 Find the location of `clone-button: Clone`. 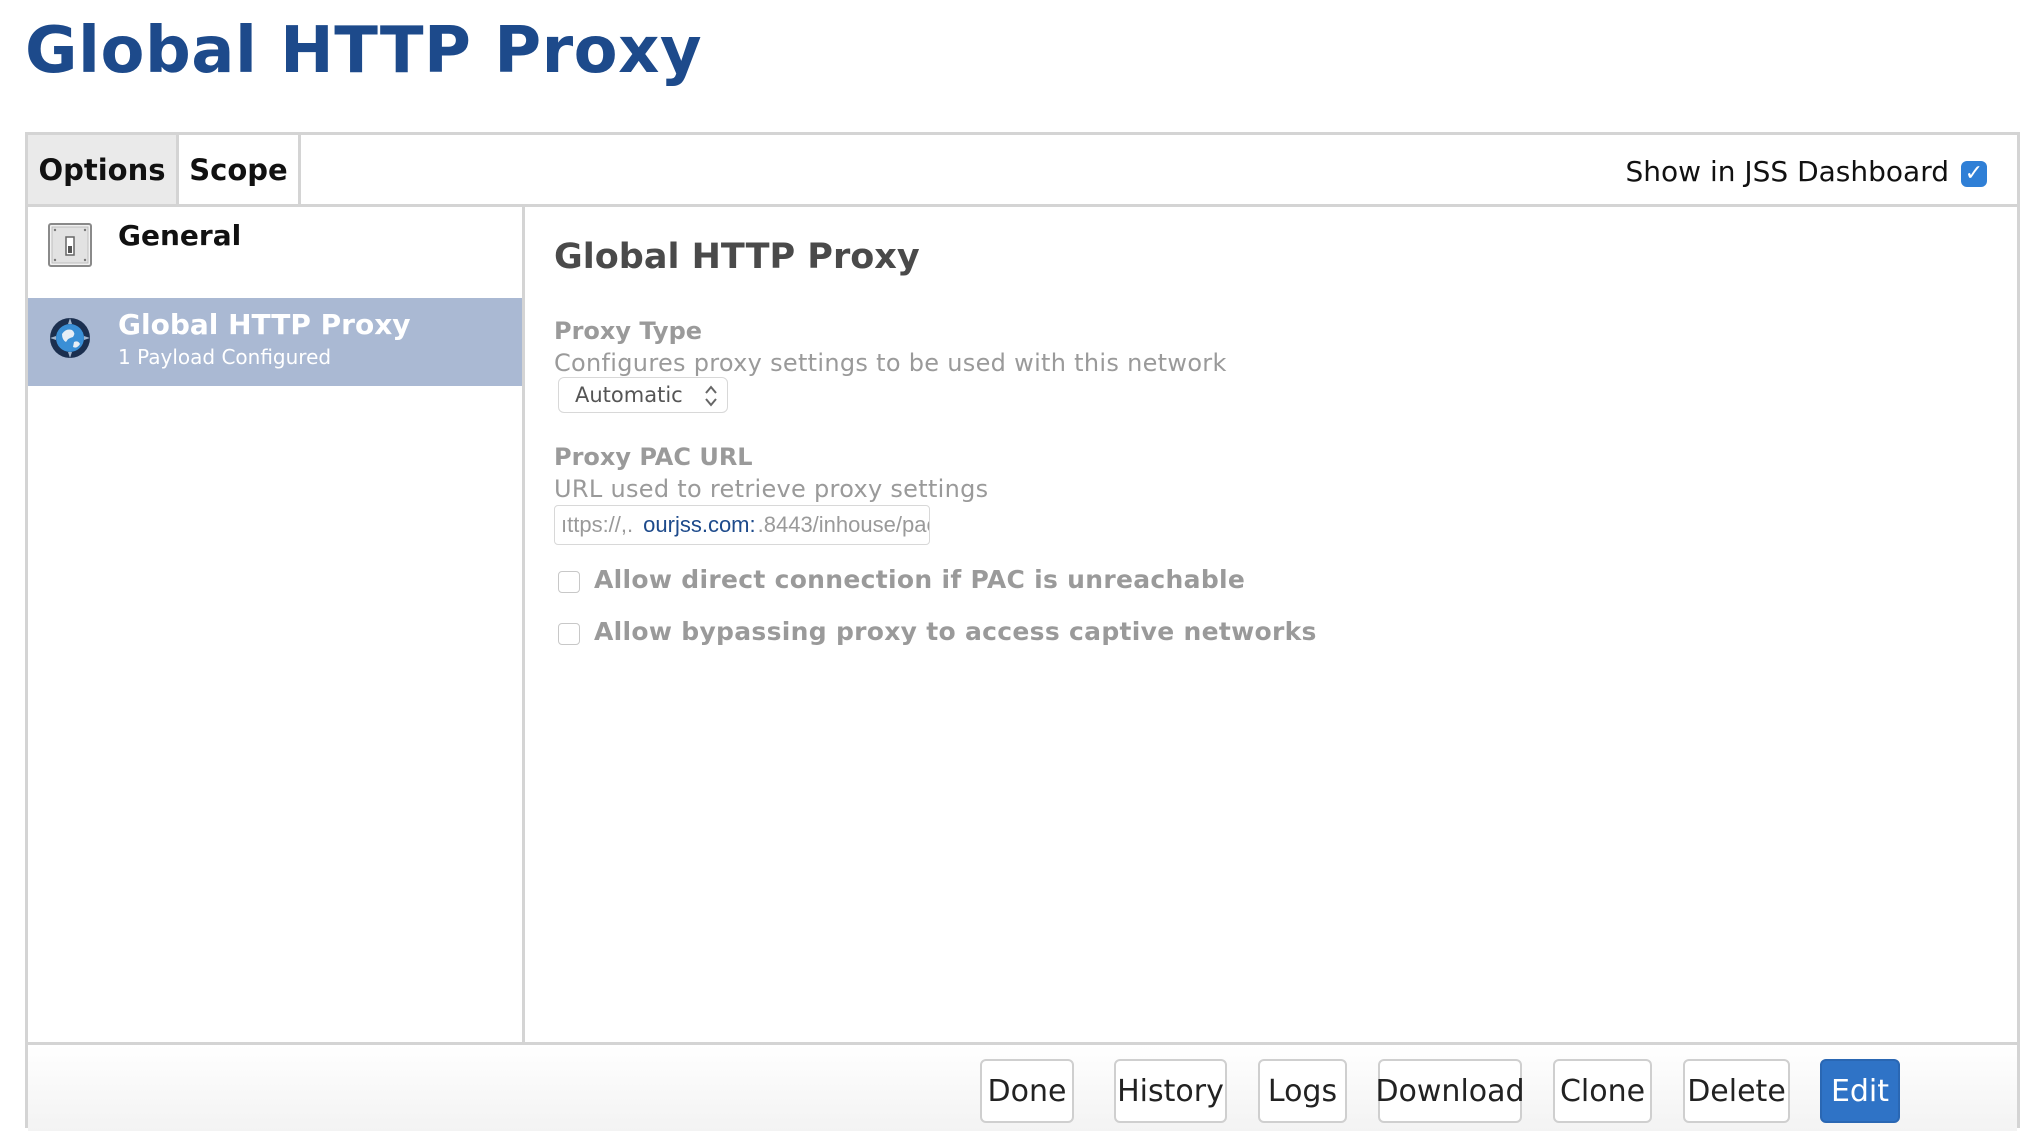

clone-button: Clone is located at coordinates (1602, 1091).